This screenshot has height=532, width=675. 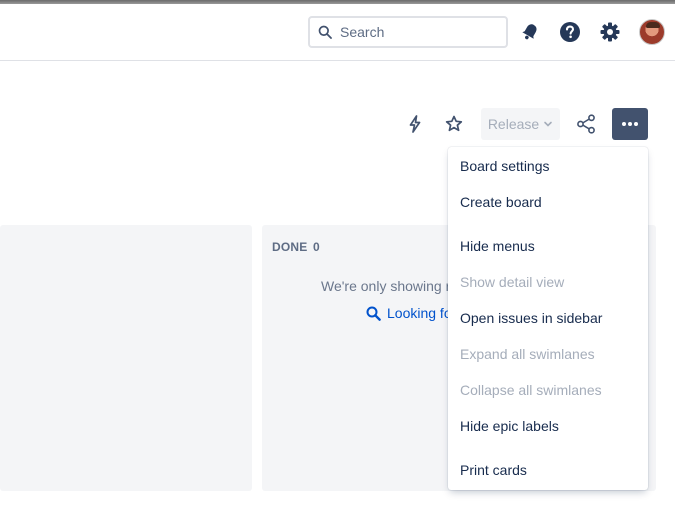 I want to click on menu-item-hide-epic-labels: Hide epic labels, so click(x=509, y=426).